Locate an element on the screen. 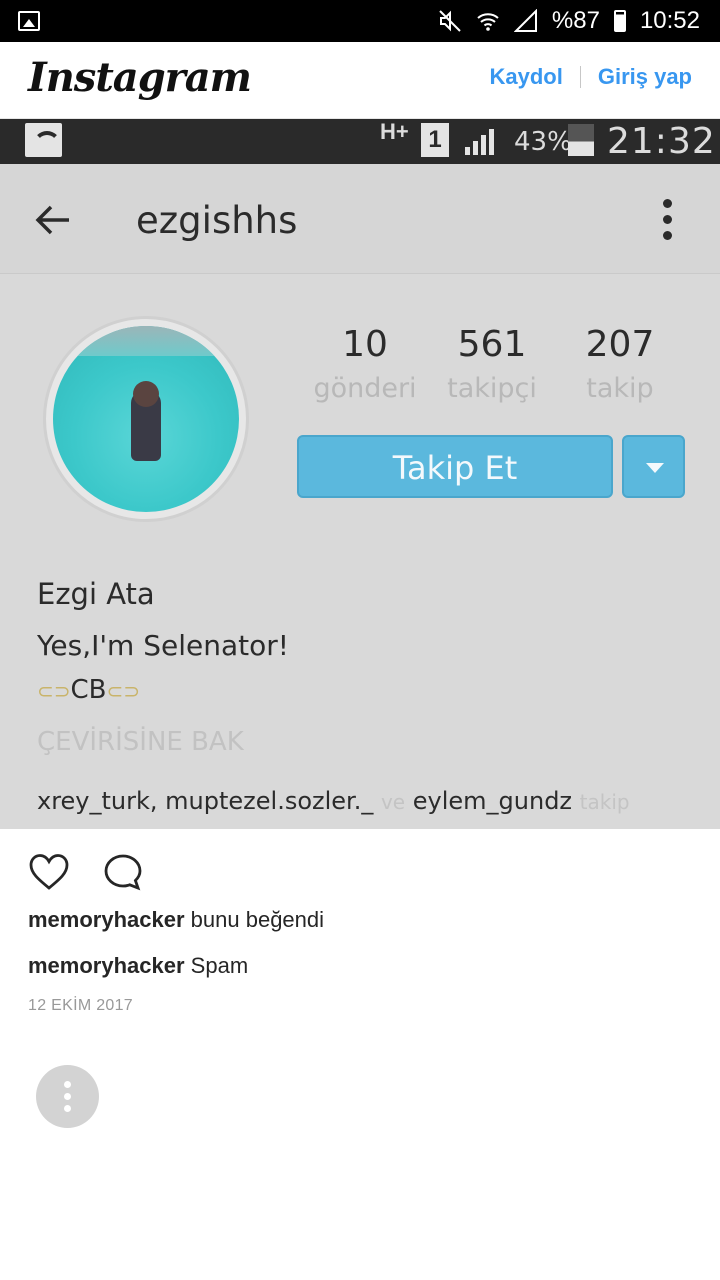 Image resolution: width=720 pixels, height=1280 pixels. stat-followers: 561 takipçi is located at coordinates (492, 364).